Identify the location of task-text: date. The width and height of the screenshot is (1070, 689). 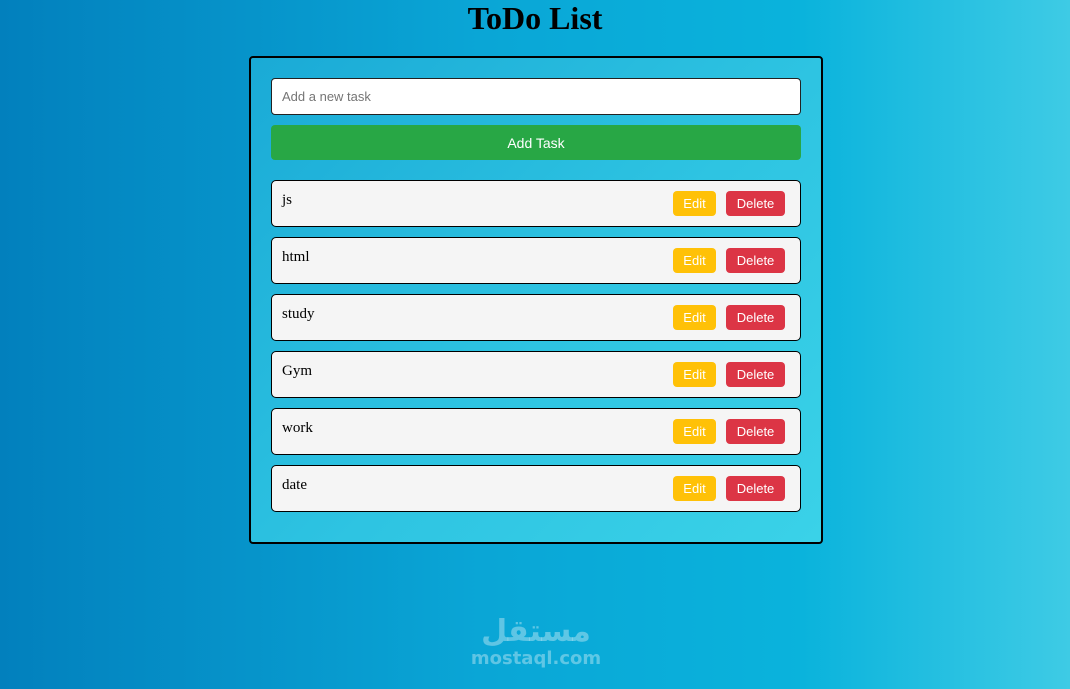
(294, 485).